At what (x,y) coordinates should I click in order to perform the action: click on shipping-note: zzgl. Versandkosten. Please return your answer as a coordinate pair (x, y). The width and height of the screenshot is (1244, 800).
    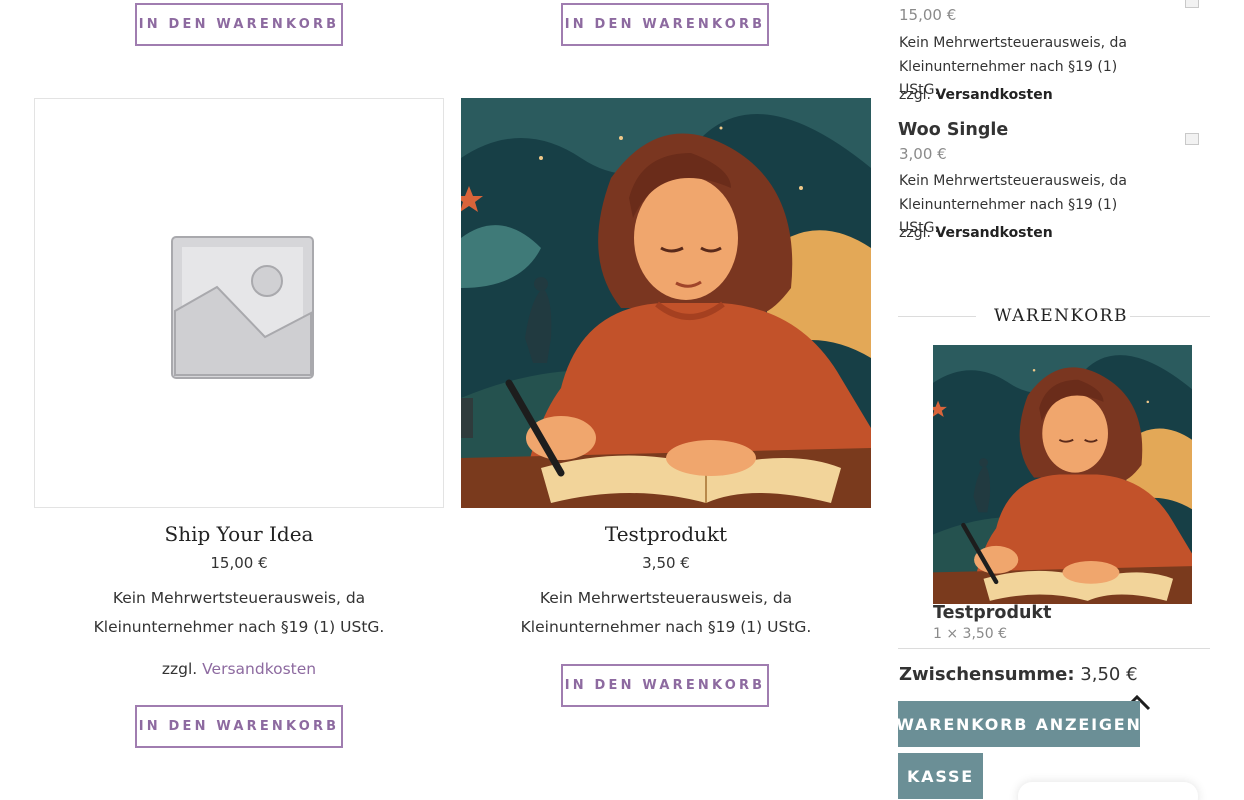
    Looking at the image, I should click on (239, 669).